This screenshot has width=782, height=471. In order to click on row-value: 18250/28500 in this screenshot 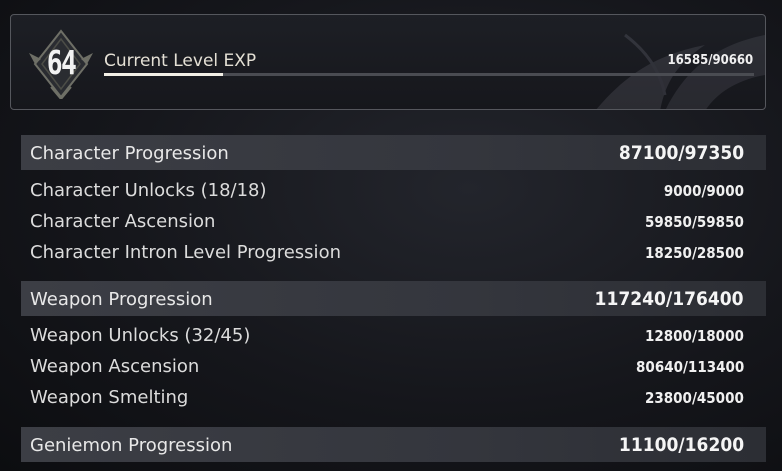, I will do `click(694, 253)`.